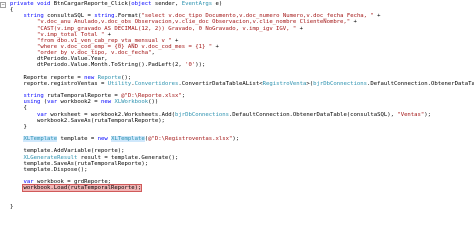 The width and height of the screenshot is (474, 248). Describe the element at coordinates (151, 96) in the screenshot. I see `code-token: @"D:\Reporte.xlsx"` at that location.